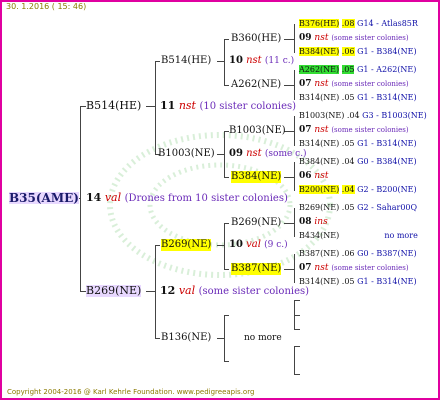  What do you see at coordinates (268, 154) in the screenshot?
I see `fm-annotation: 09 nst (some c.)` at bounding box center [268, 154].